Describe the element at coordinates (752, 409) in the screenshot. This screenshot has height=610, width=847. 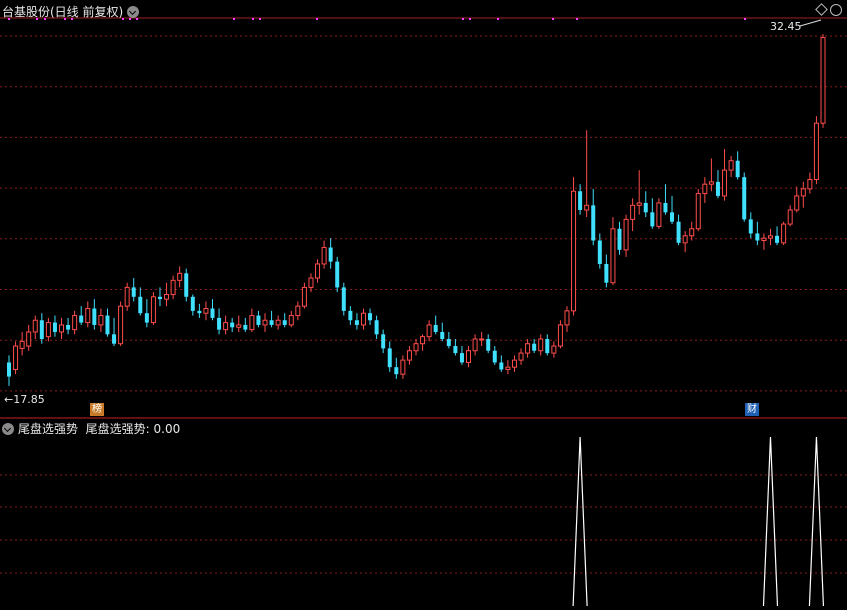
I see `badge-cai: 财` at that location.